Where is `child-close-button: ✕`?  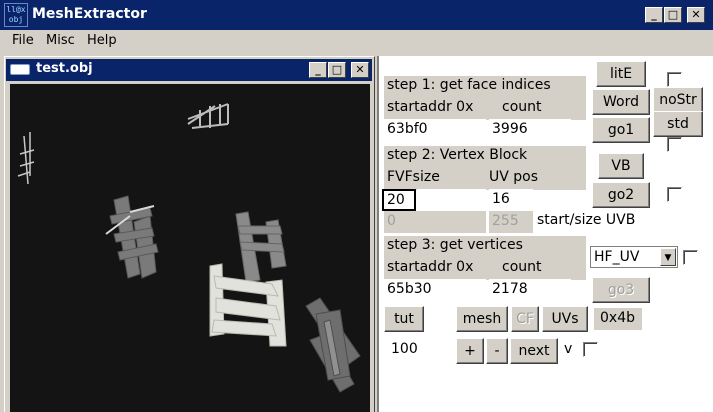
child-close-button: ✕ is located at coordinates (360, 70).